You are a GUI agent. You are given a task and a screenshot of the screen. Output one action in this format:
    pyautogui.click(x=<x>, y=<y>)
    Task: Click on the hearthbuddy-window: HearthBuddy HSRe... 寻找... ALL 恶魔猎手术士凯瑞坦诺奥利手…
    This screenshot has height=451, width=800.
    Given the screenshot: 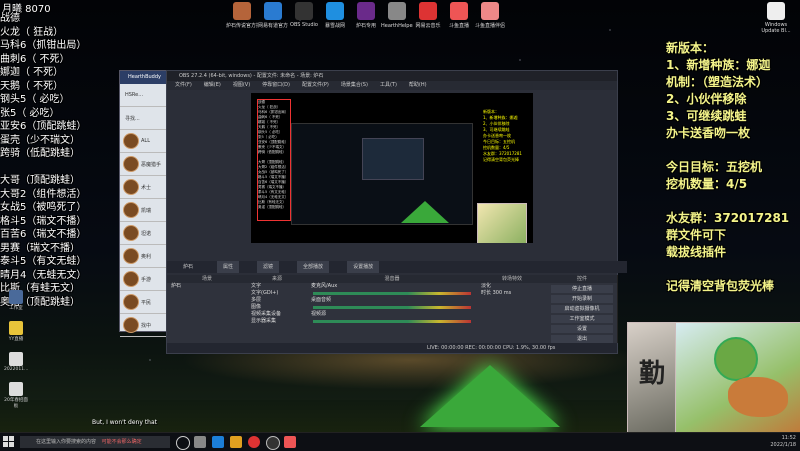 What is the action you would take?
    pyautogui.click(x=145, y=203)
    